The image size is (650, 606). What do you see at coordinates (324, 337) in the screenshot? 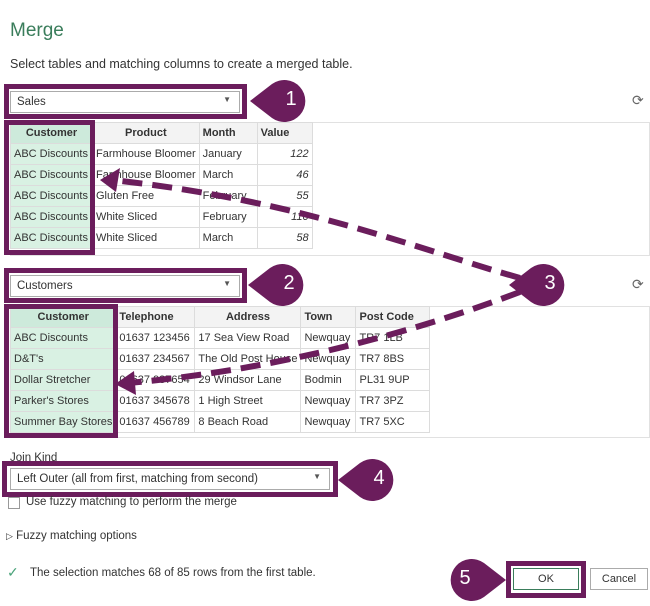
I see `arrow-to-second-table` at bounding box center [324, 337].